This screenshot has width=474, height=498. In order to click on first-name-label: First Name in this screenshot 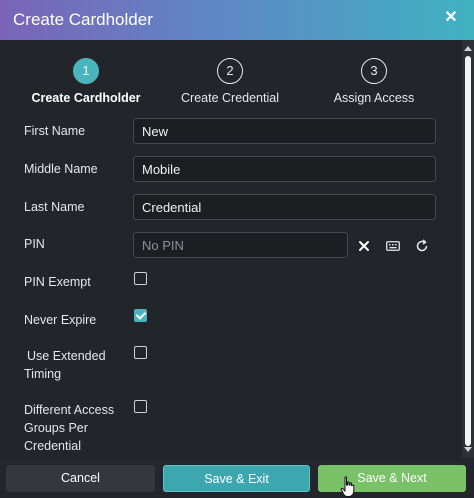, I will do `click(55, 131)`.